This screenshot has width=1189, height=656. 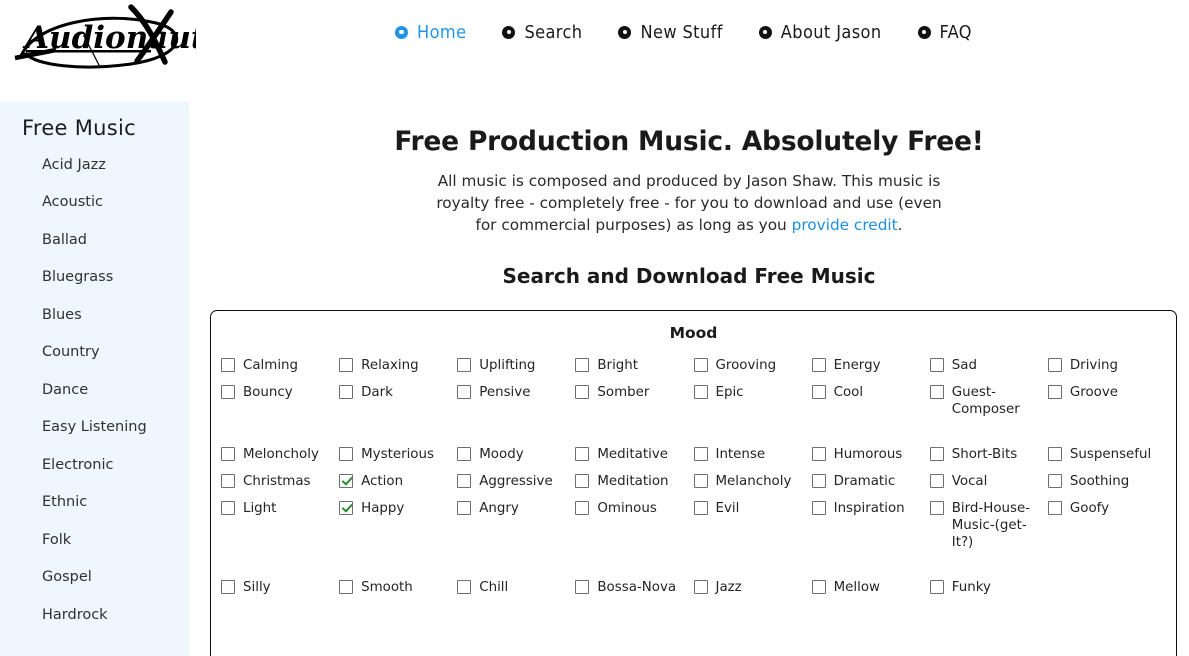 What do you see at coordinates (634, 365) in the screenshot?
I see `mood-option-bright: Bright` at bounding box center [634, 365].